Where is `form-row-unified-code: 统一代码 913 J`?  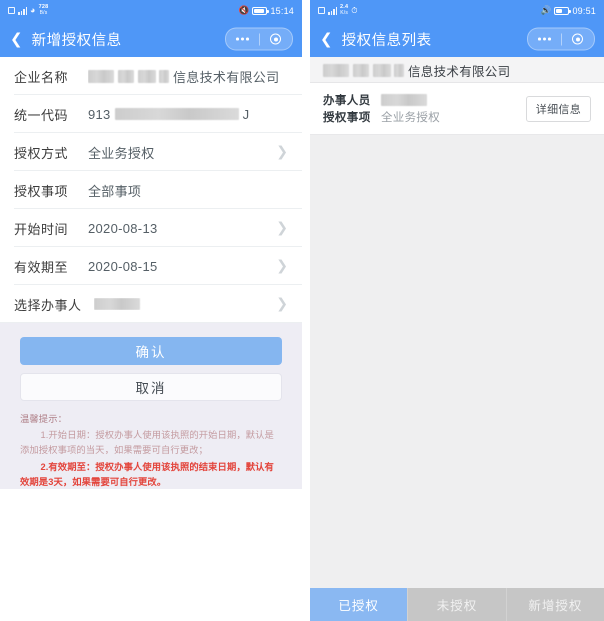
form-row-unified-code: 统一代码 913 J is located at coordinates (151, 114).